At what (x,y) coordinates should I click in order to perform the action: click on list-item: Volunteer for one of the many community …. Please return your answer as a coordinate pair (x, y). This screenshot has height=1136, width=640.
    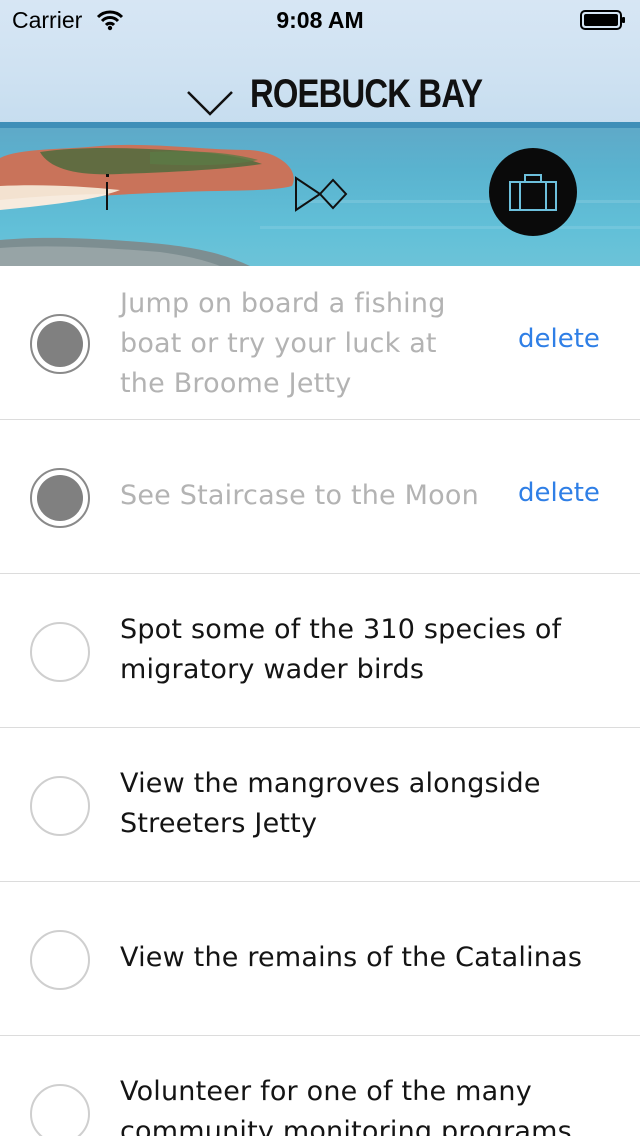
    Looking at the image, I should click on (320, 1086).